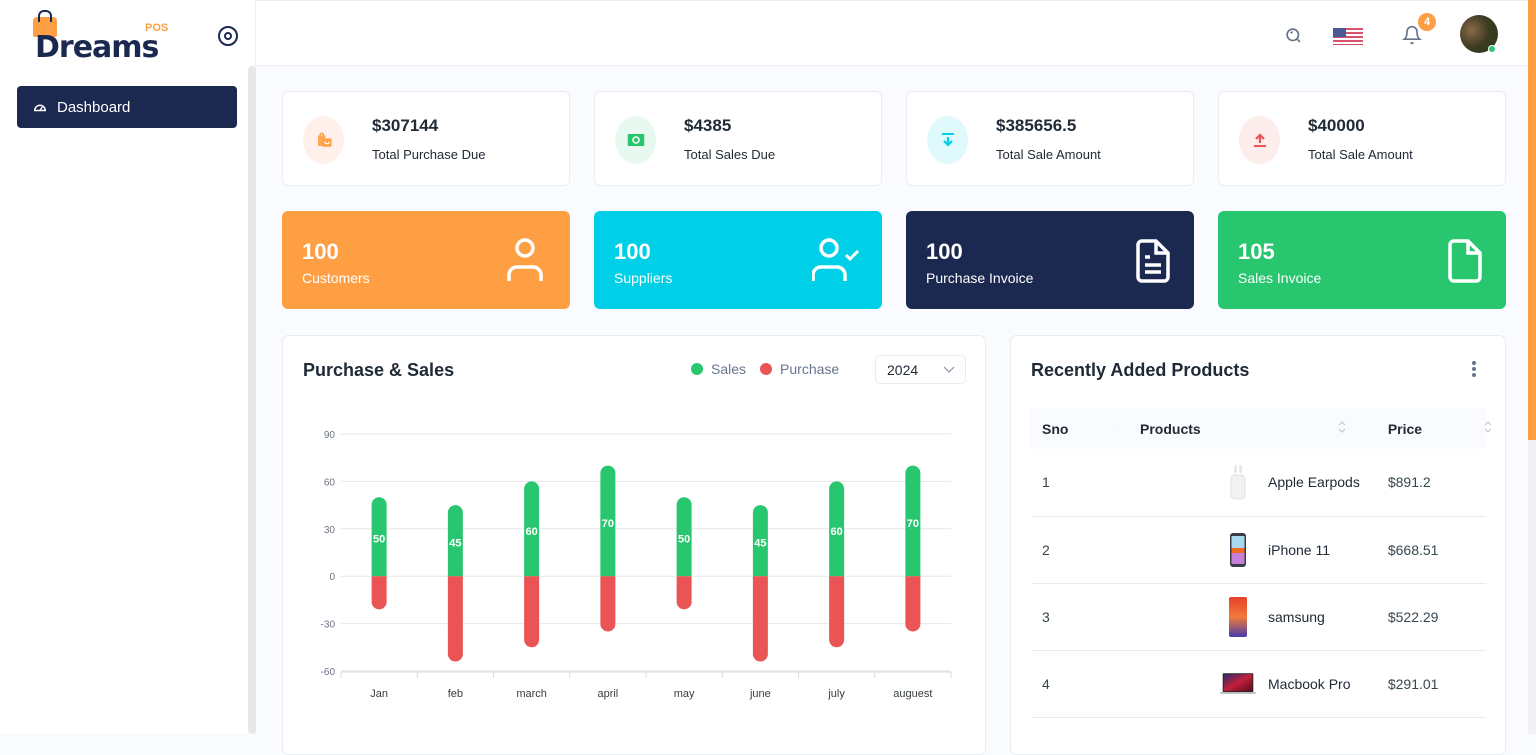 This screenshot has height=755, width=1536. I want to click on scrollbar-thumb, so click(1532, 220).